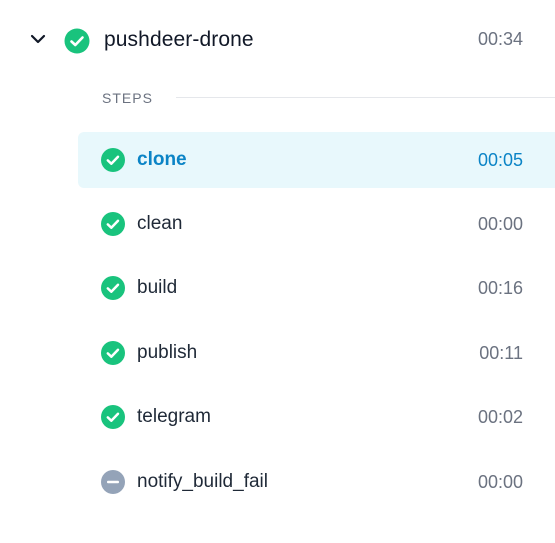  Describe the element at coordinates (38, 39) in the screenshot. I see `chevron-down-icon` at that location.